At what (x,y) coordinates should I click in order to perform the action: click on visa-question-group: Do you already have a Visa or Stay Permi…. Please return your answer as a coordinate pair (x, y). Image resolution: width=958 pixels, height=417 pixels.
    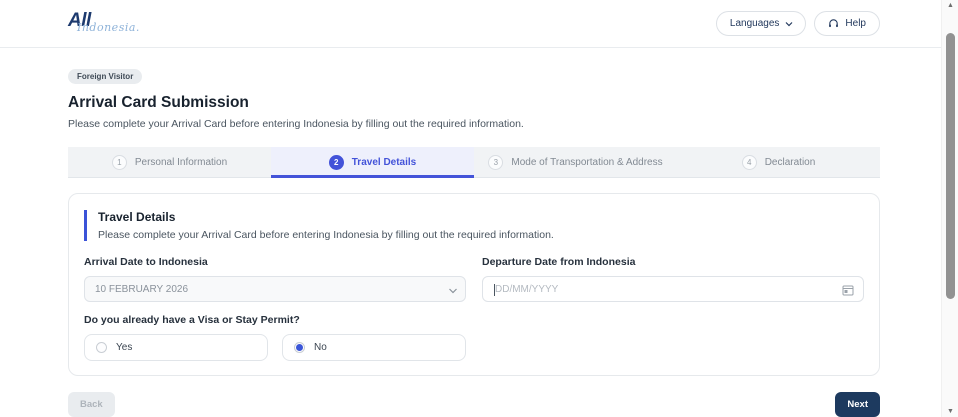
    Looking at the image, I should click on (275, 337).